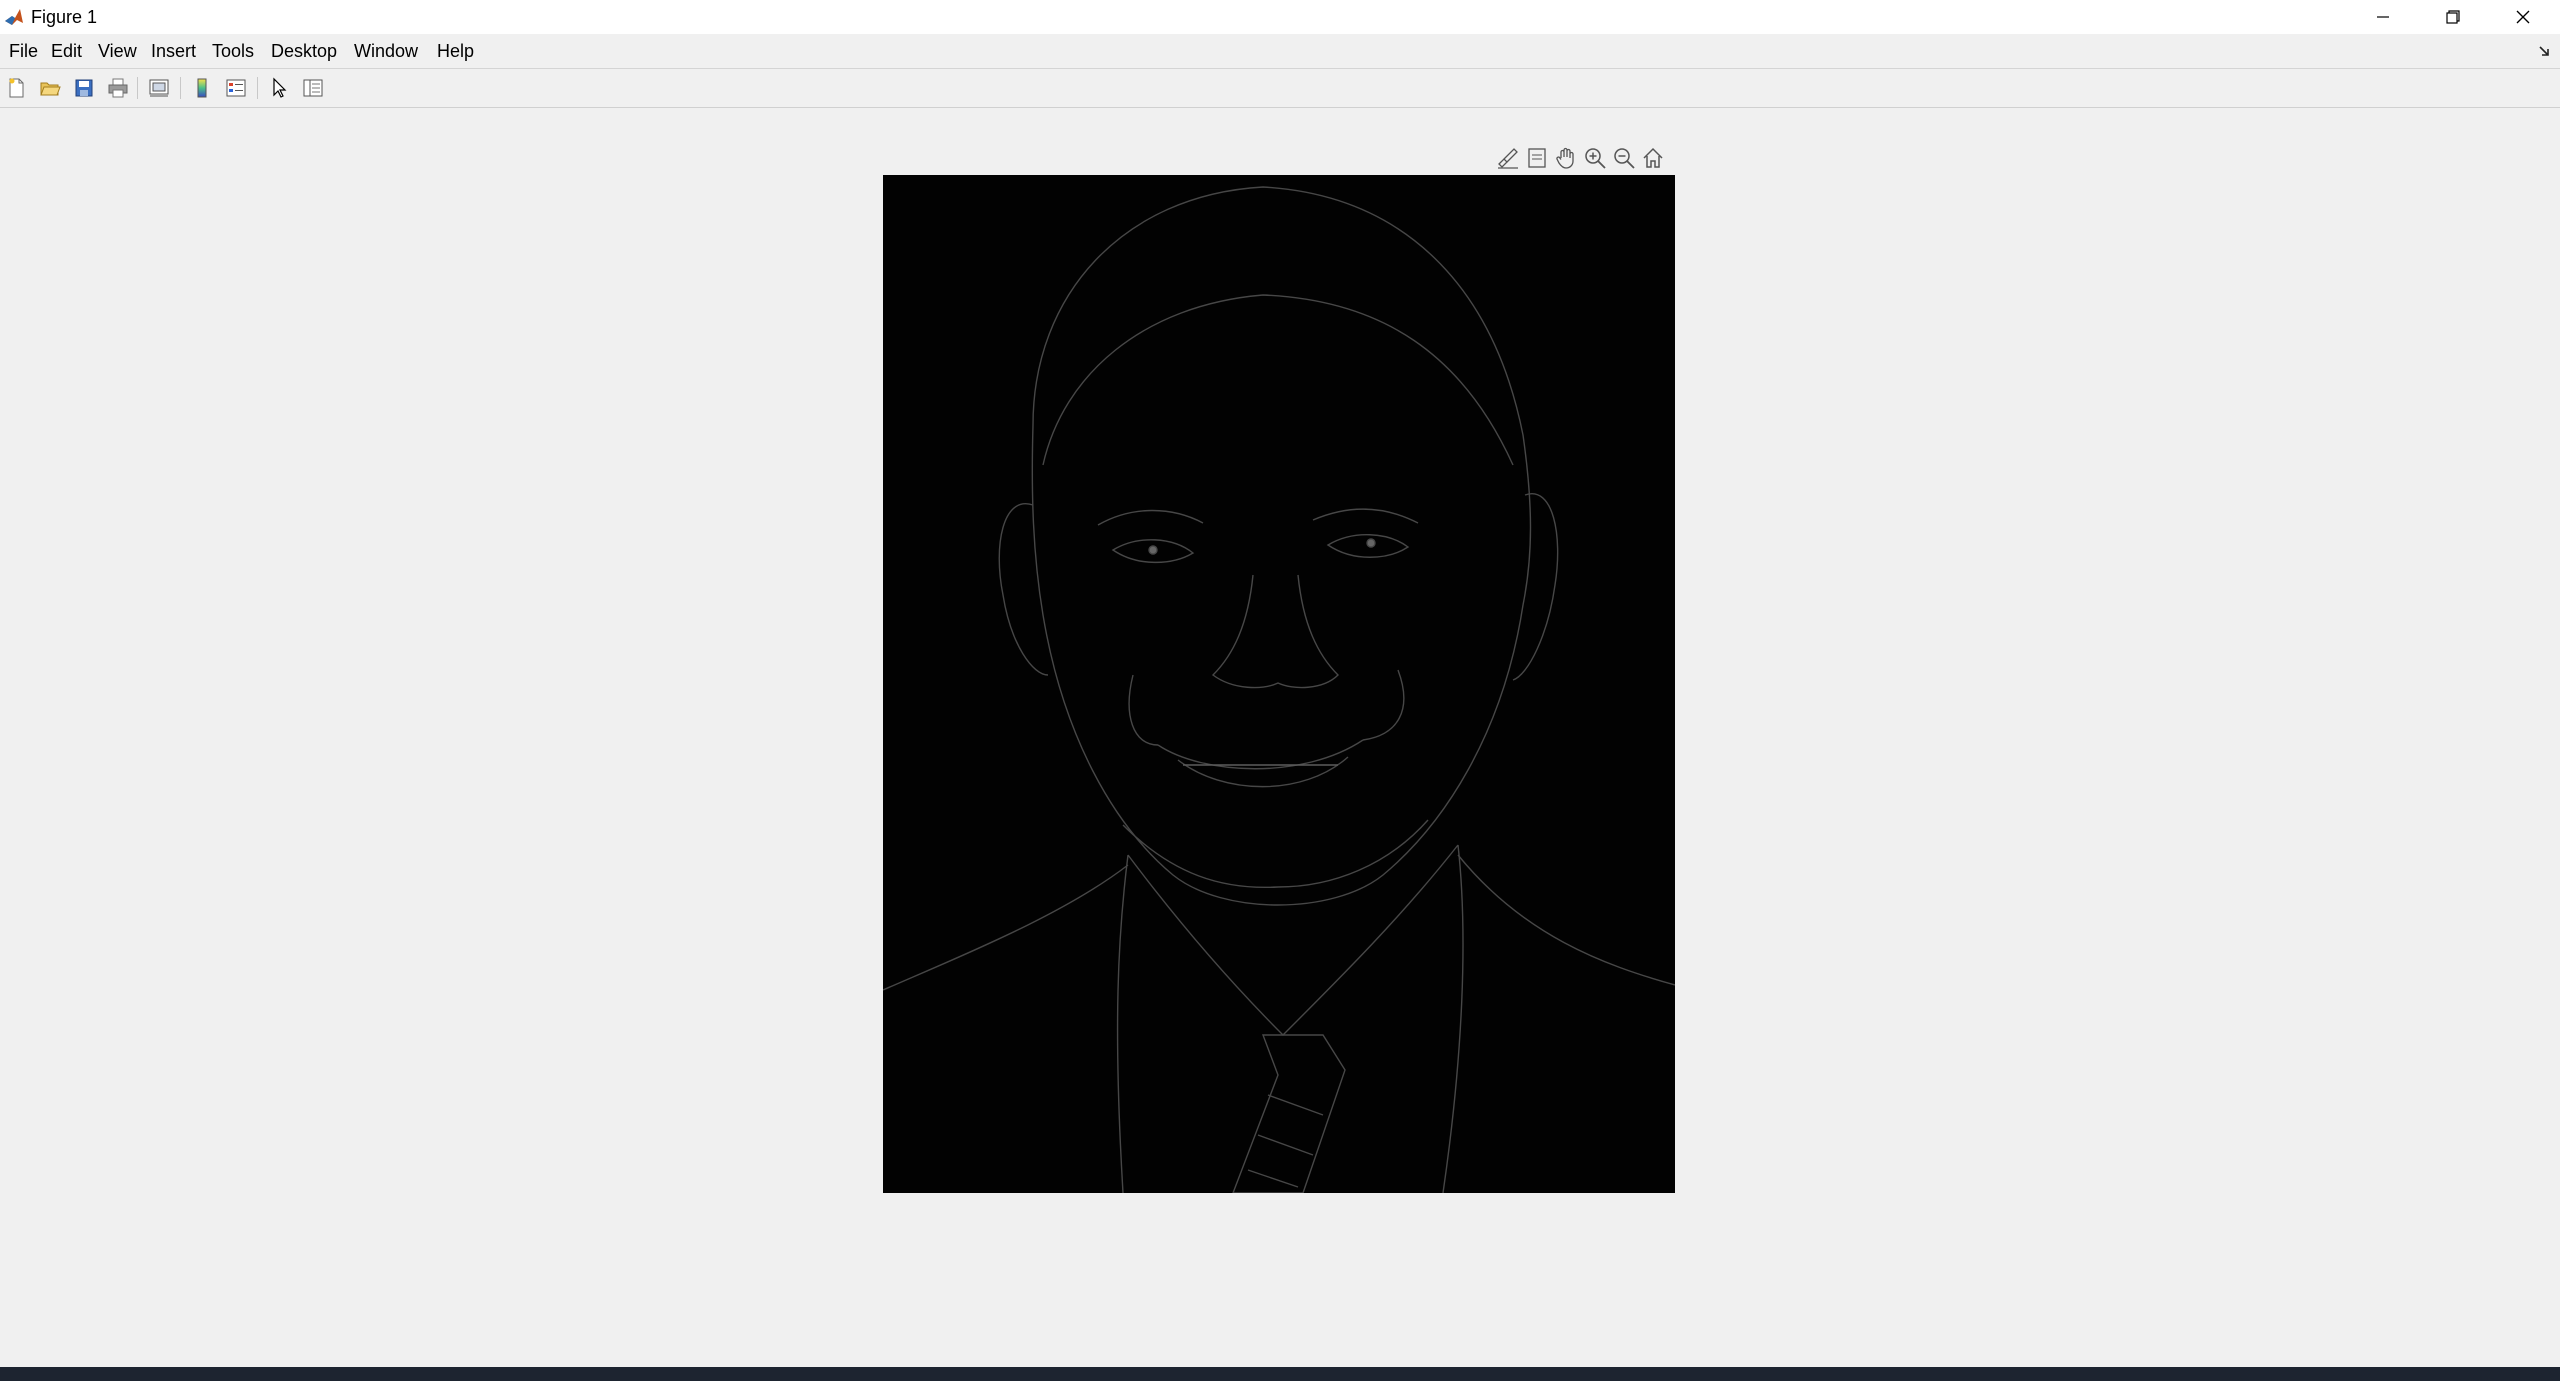  I want to click on zoom-out-icon, so click(1624, 158).